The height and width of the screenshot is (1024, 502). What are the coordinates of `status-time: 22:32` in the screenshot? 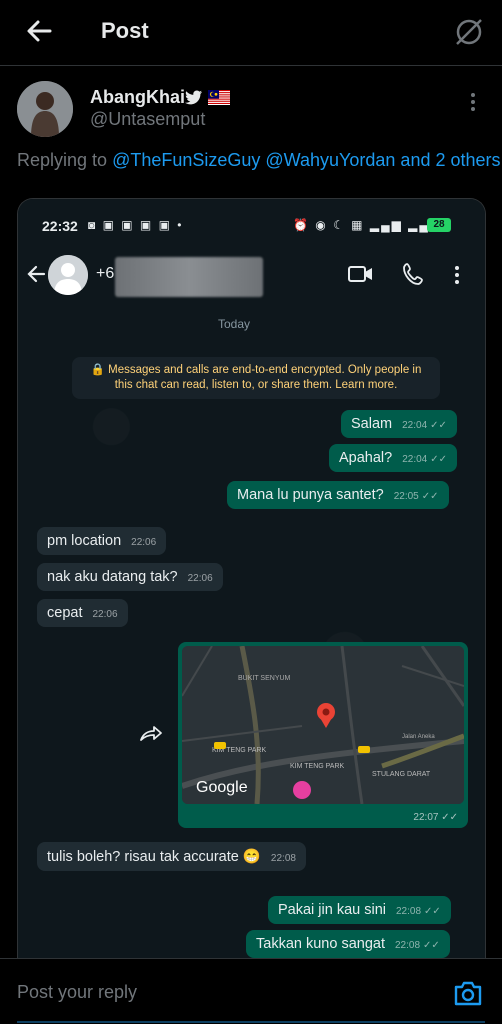 It's located at (60, 226).